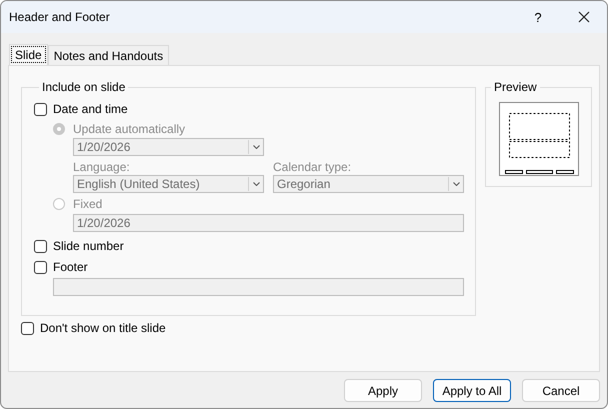 This screenshot has width=608, height=409. What do you see at coordinates (383, 390) in the screenshot?
I see `dialog-button: Apply` at bounding box center [383, 390].